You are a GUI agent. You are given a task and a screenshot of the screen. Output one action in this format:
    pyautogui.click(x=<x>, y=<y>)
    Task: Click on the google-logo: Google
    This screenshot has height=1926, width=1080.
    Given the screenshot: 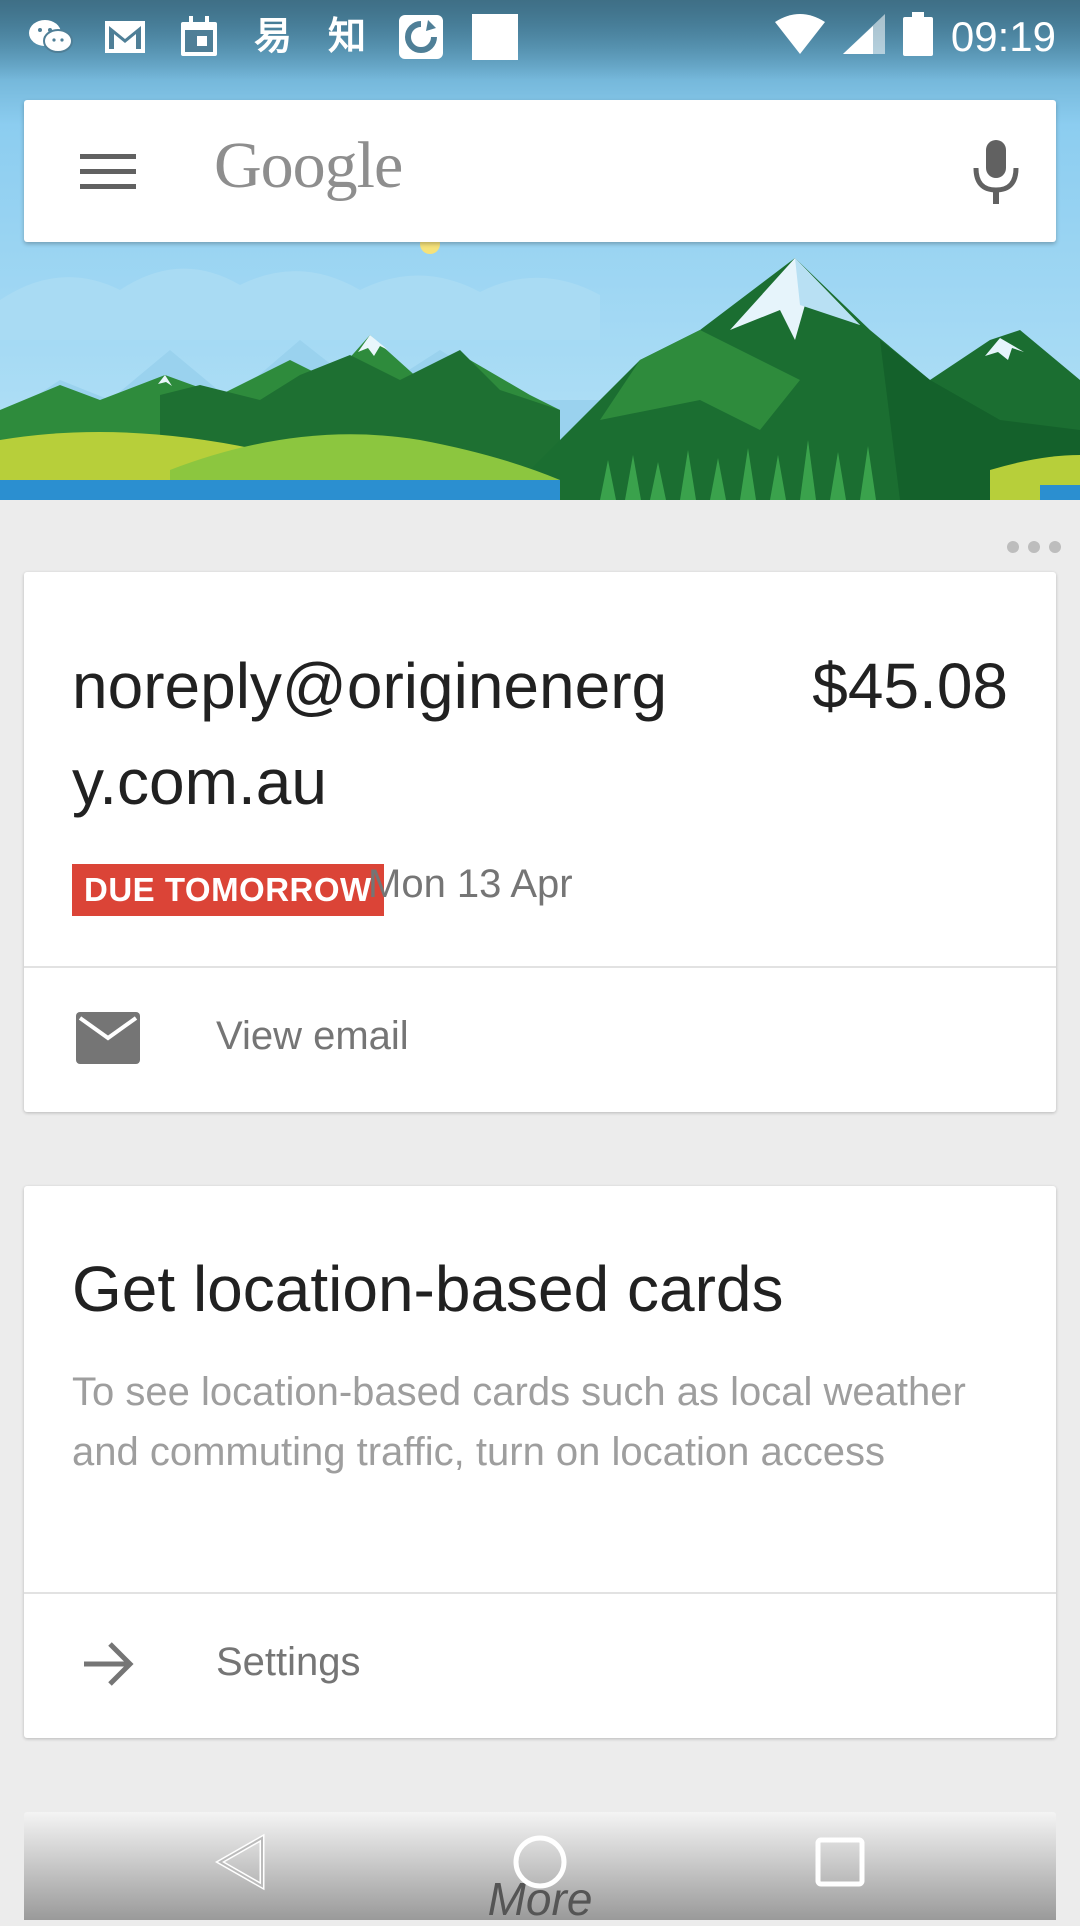 What is the action you would take?
    pyautogui.click(x=308, y=165)
    